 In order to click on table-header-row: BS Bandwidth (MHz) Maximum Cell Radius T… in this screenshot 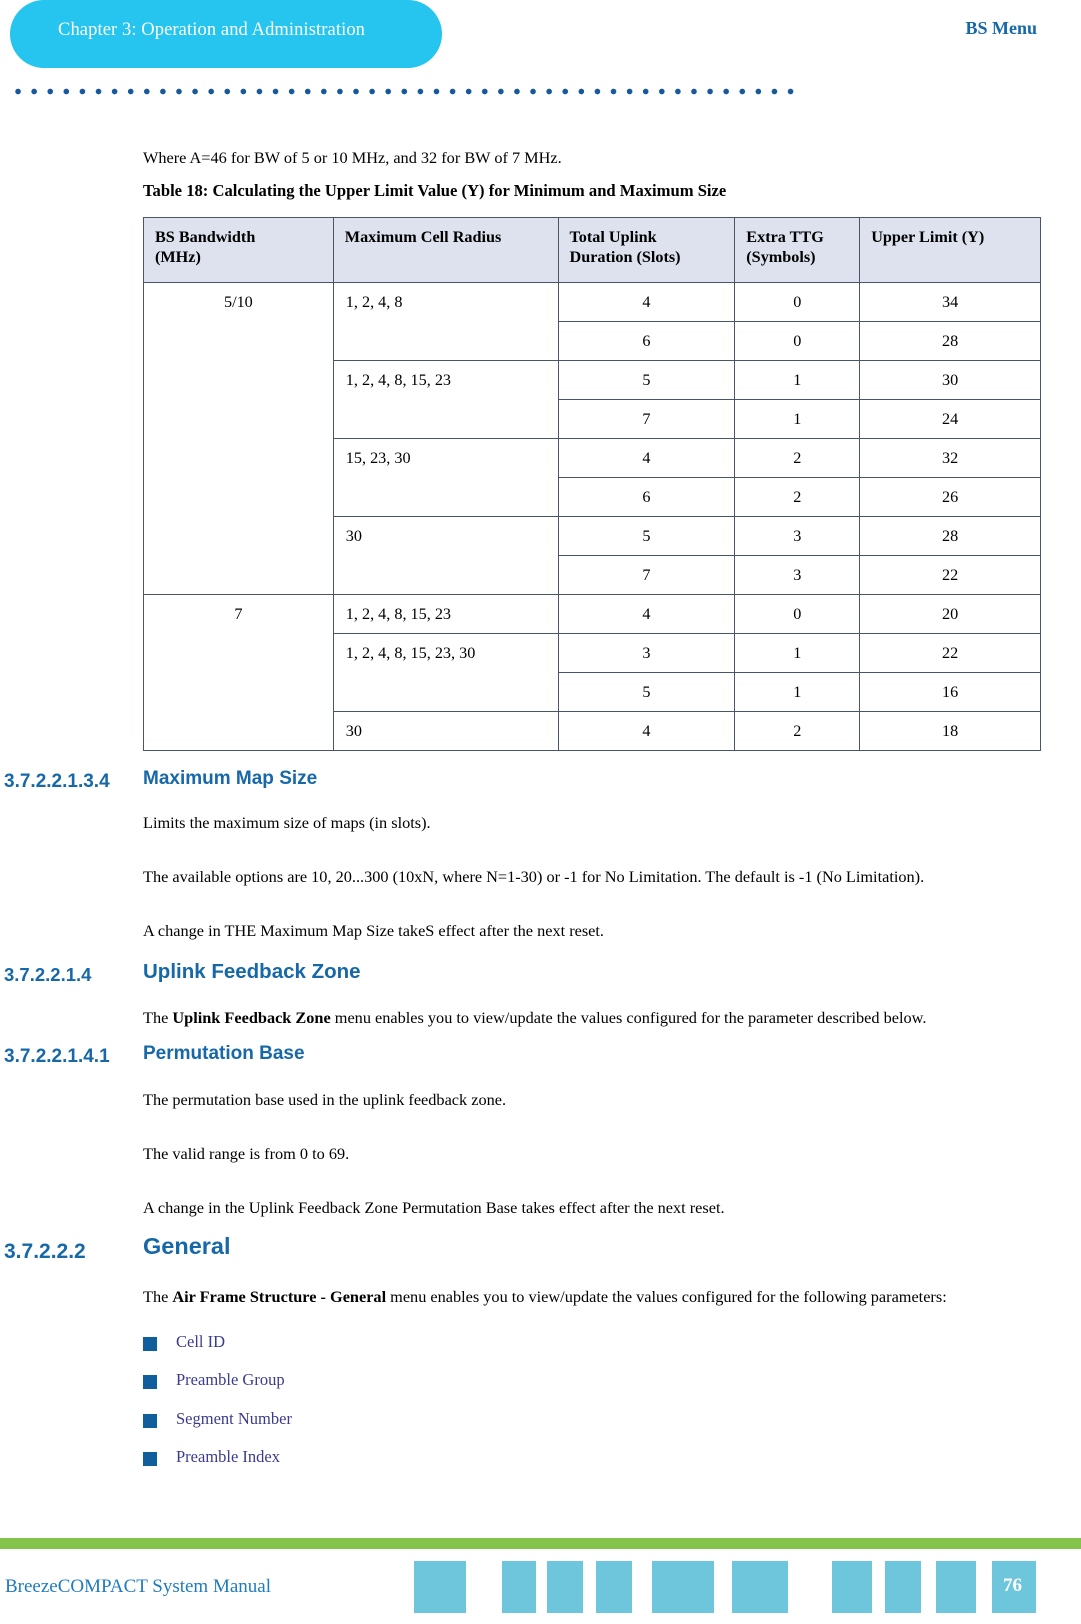, I will do `click(592, 250)`.